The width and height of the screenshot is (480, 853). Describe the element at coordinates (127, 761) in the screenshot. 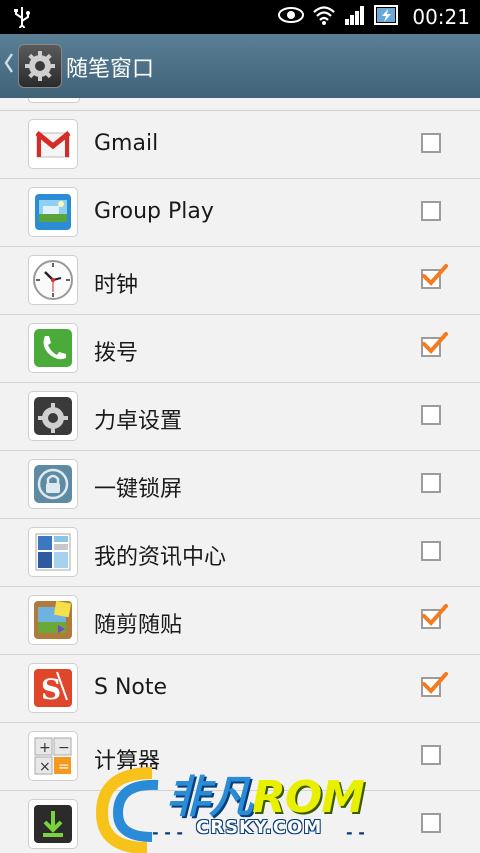

I see `list-item-label: 计算器` at that location.